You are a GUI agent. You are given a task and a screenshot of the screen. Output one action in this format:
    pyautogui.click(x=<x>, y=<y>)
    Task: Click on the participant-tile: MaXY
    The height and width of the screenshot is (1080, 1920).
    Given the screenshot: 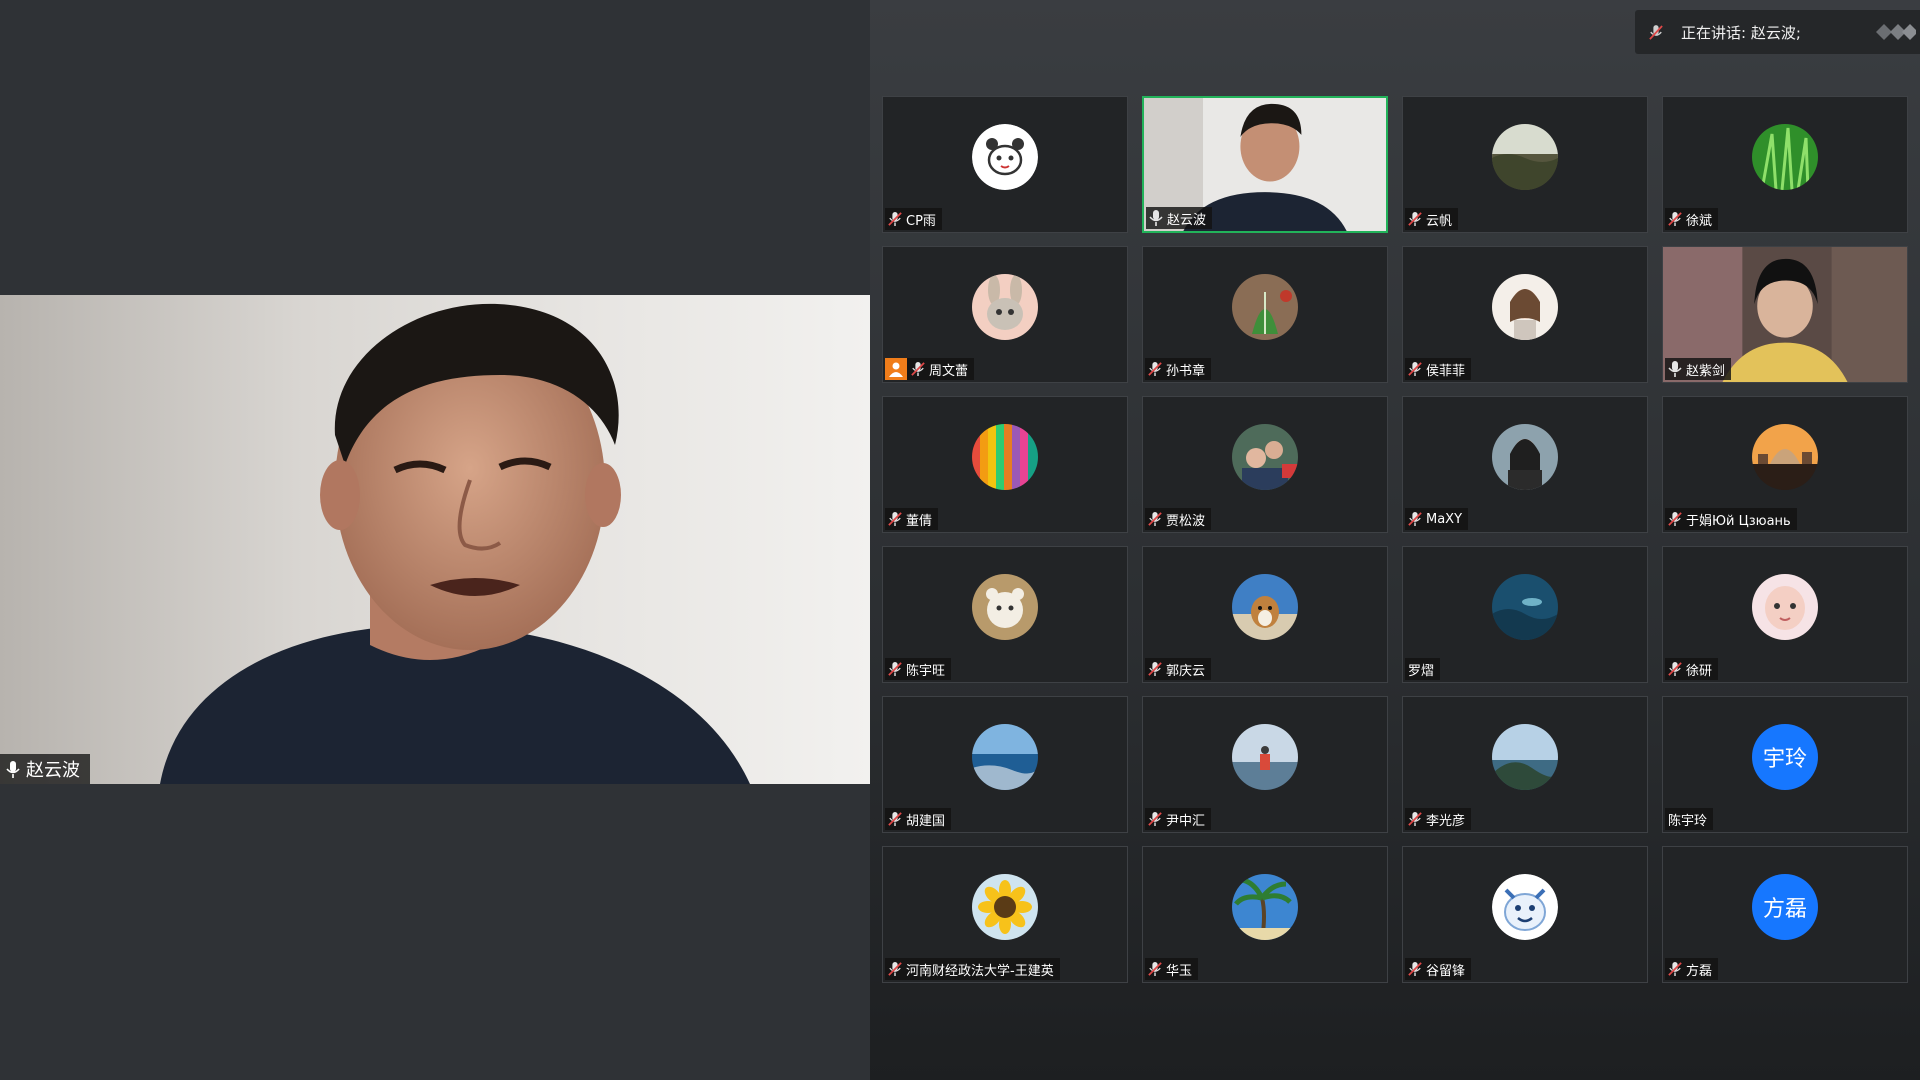 What is the action you would take?
    pyautogui.click(x=1525, y=464)
    